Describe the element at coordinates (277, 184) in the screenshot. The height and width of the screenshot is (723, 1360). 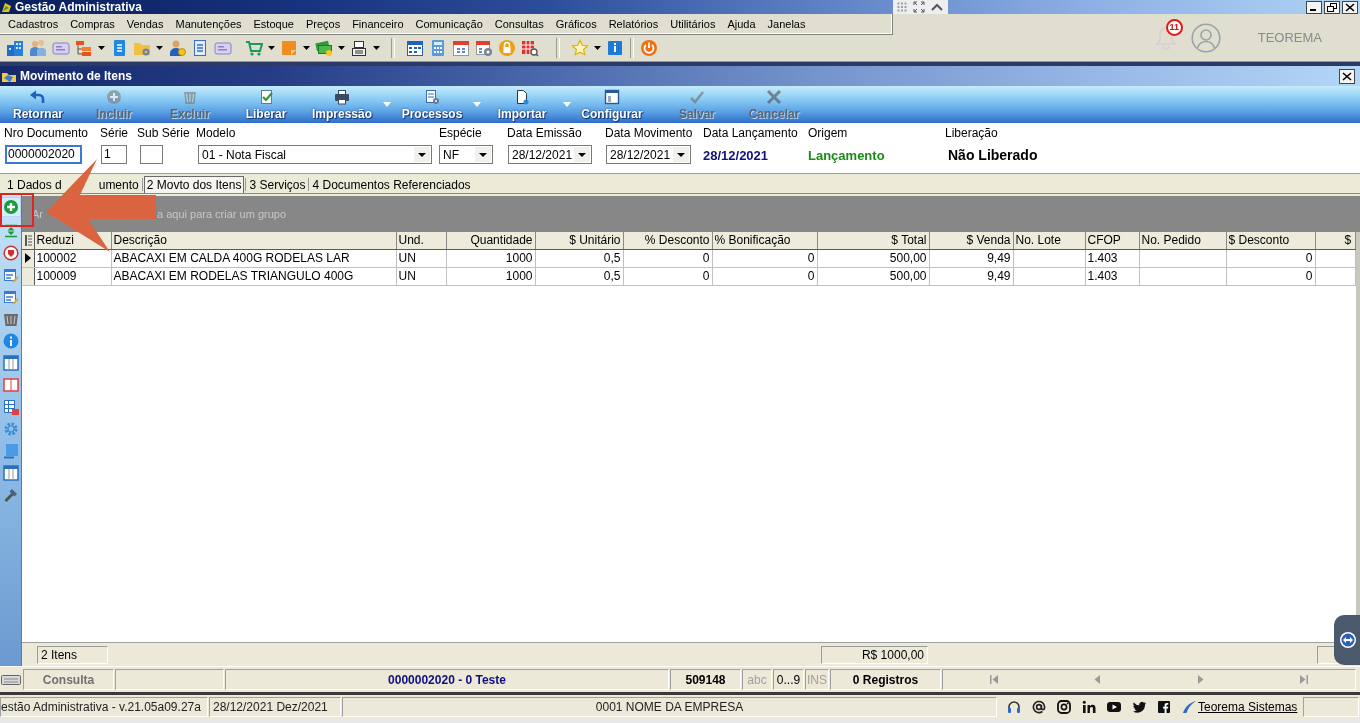
I see `tab: 3 Serviços` at that location.